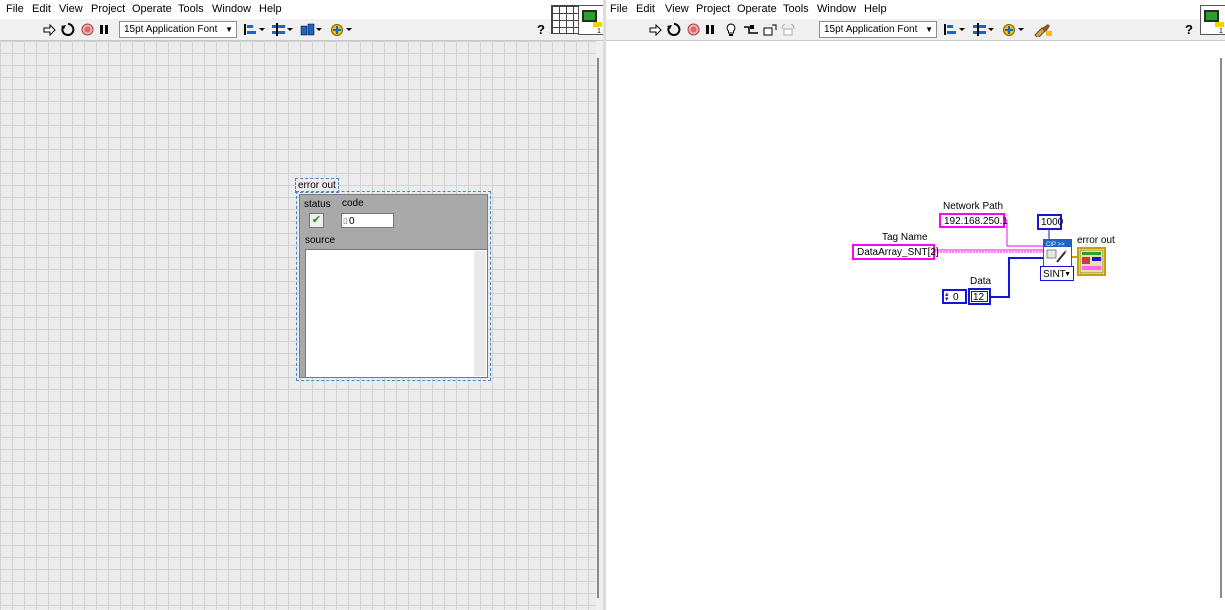 The height and width of the screenshot is (610, 1225). What do you see at coordinates (108, 9) in the screenshot?
I see `menu-project: Project` at bounding box center [108, 9].